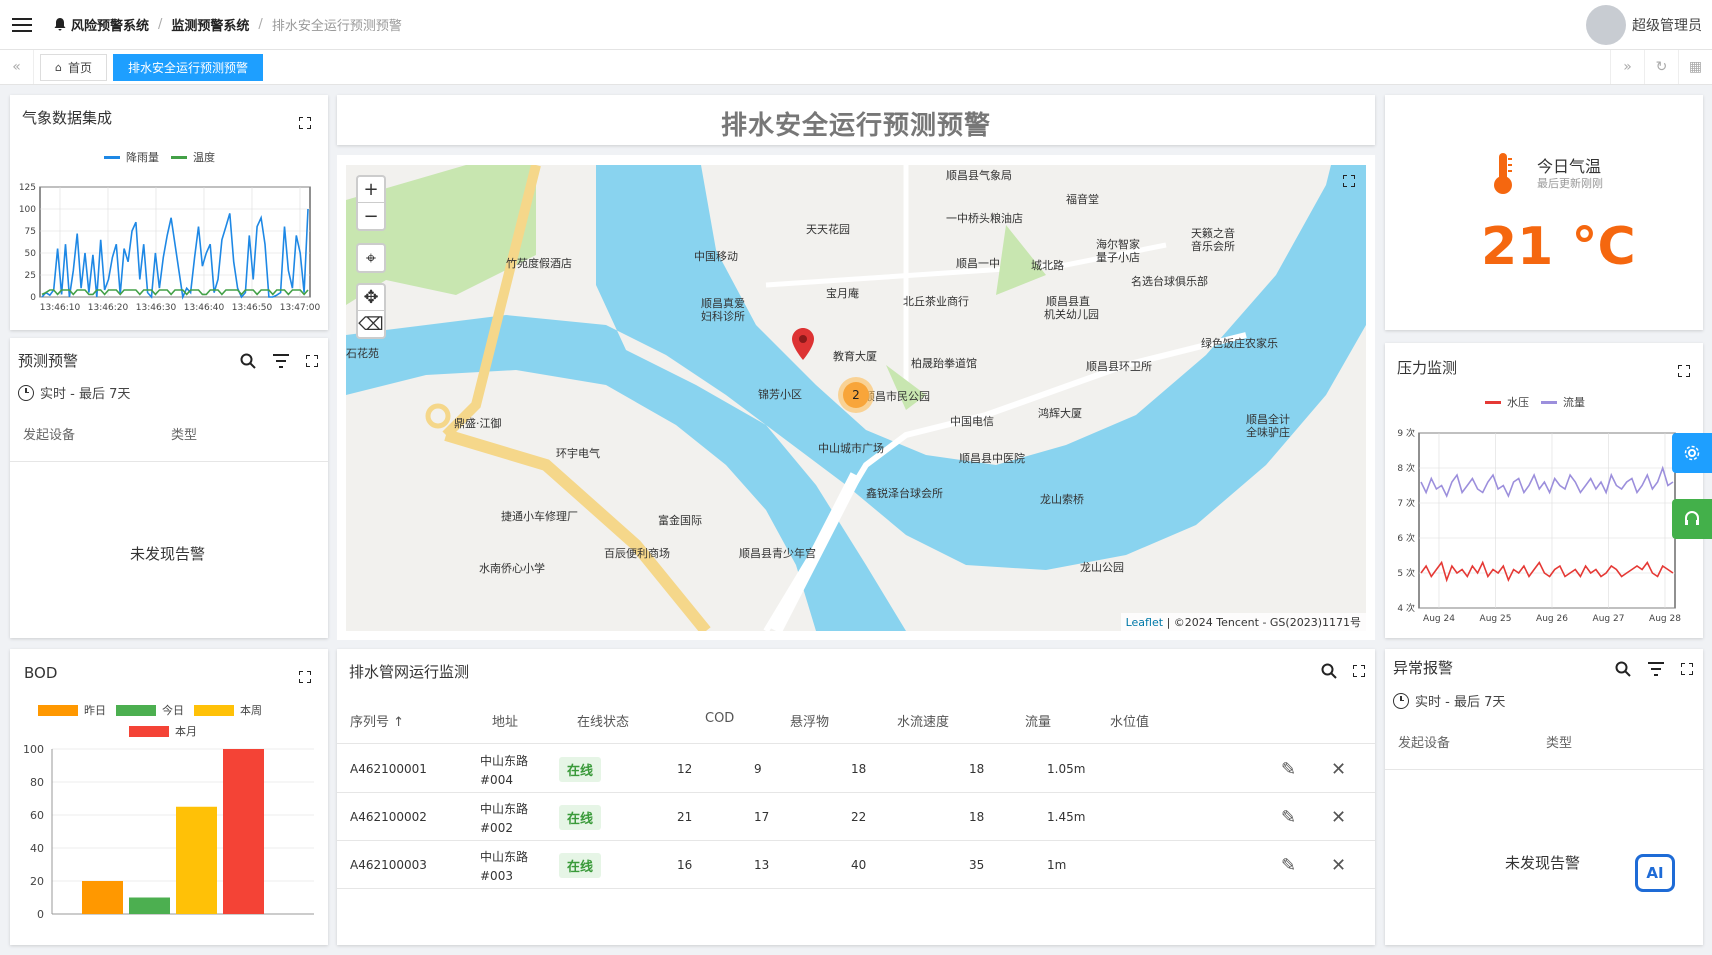 The width and height of the screenshot is (1712, 955). What do you see at coordinates (409, 672) in the screenshot?
I see `card-title: 排水管网运行监测` at bounding box center [409, 672].